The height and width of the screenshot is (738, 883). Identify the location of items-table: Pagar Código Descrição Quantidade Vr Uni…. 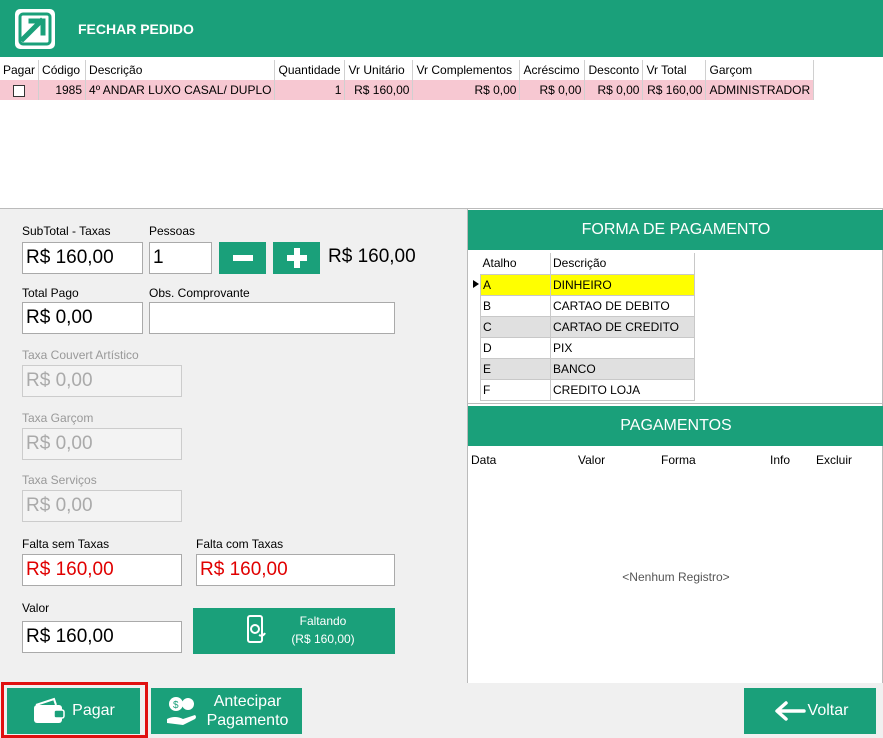
(407, 80).